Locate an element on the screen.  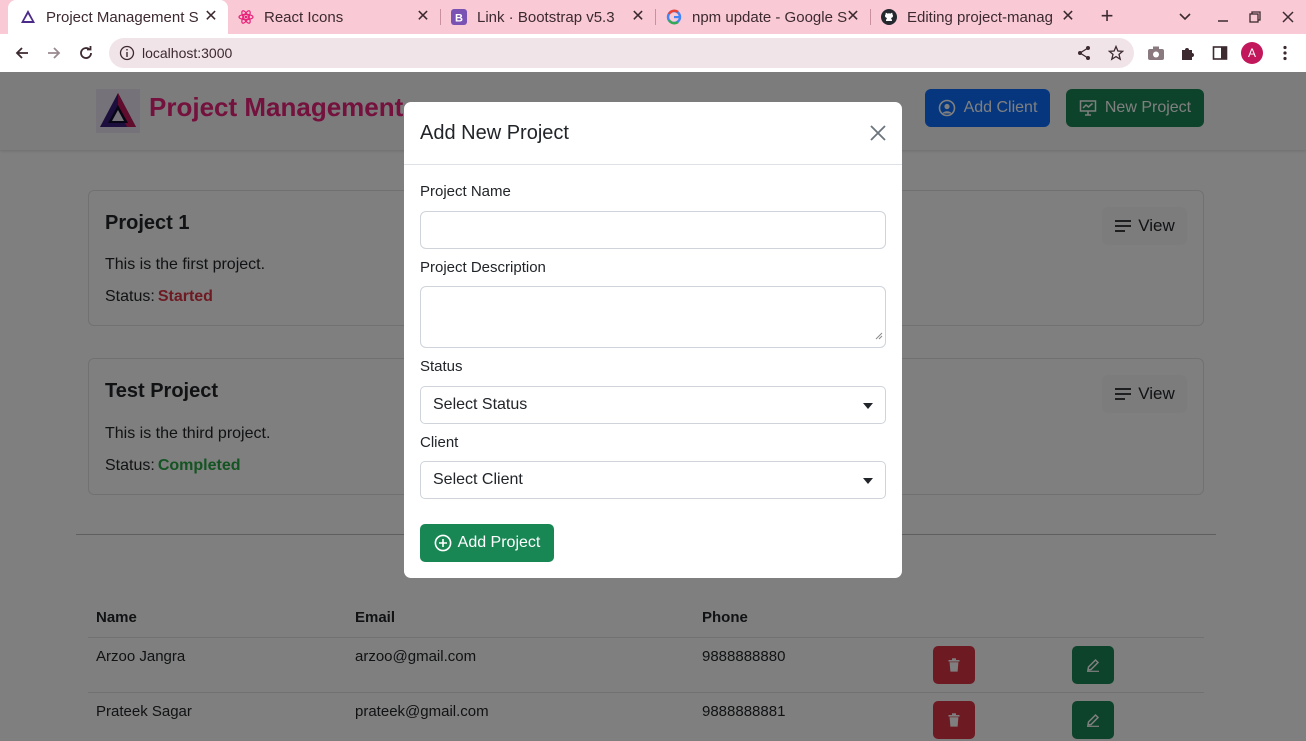
side-panel-icon is located at coordinates (1220, 53).